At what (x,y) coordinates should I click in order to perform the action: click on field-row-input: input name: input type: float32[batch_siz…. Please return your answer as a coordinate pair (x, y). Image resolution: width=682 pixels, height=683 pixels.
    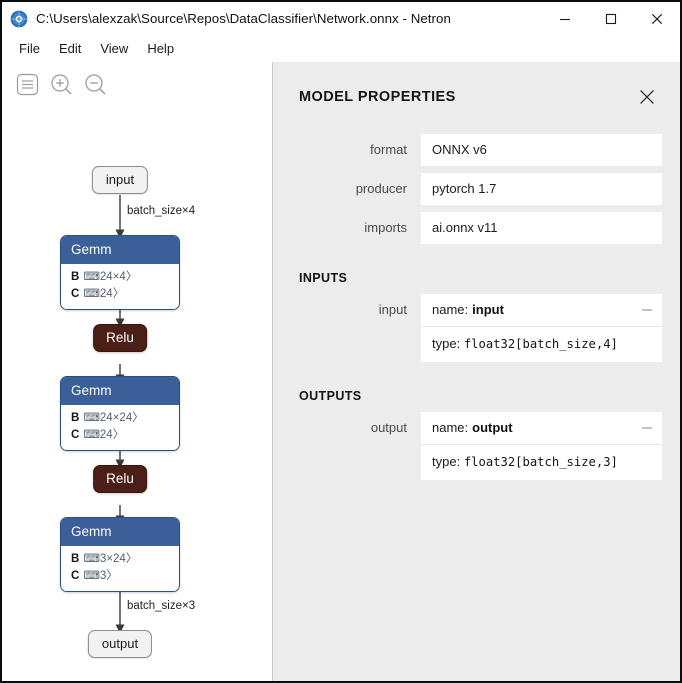
    Looking at the image, I should click on (476, 328).